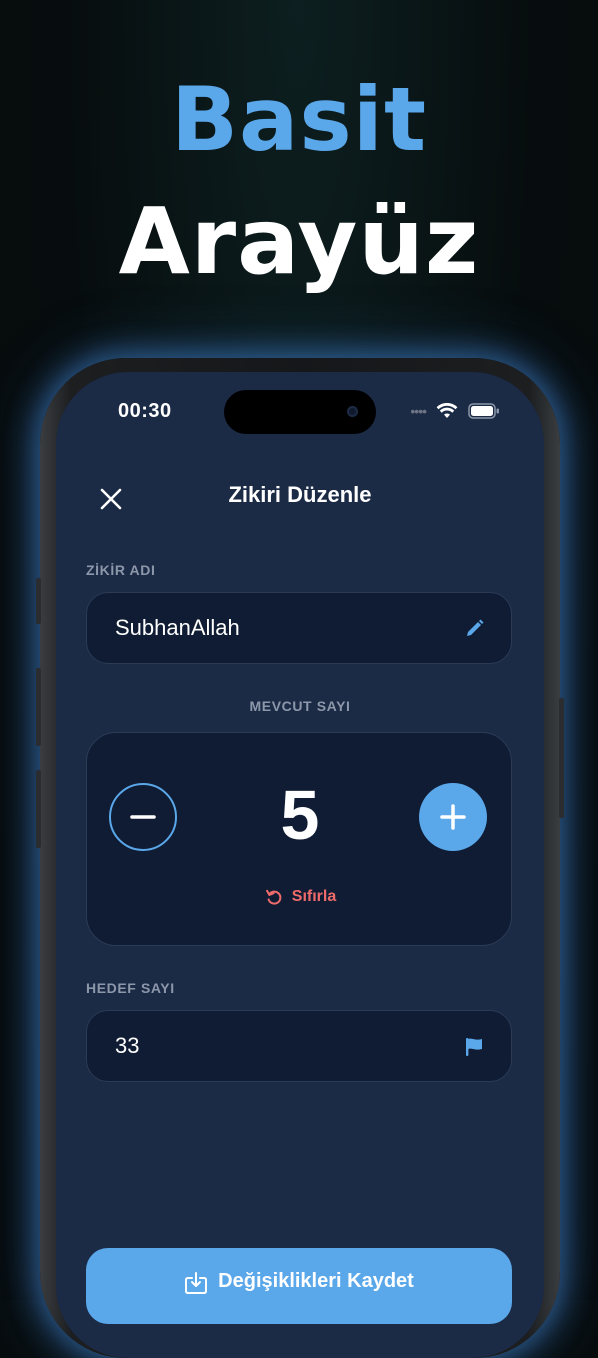 This screenshot has width=598, height=1358. I want to click on target-field-label: HEDEF SAYI, so click(130, 988).